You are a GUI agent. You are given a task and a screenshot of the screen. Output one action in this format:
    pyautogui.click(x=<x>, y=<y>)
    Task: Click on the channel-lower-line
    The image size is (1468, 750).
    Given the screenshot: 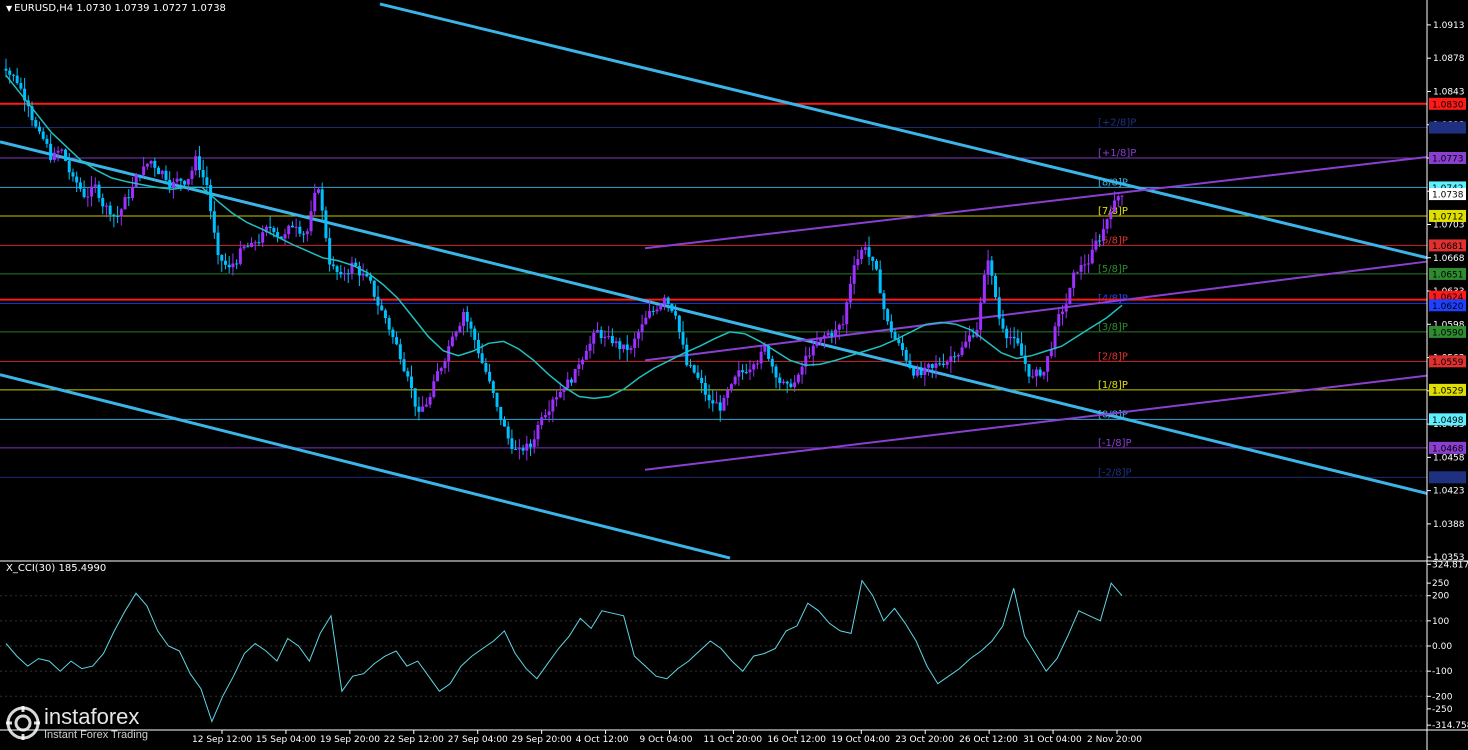 What is the action you would take?
    pyautogui.click(x=365, y=466)
    